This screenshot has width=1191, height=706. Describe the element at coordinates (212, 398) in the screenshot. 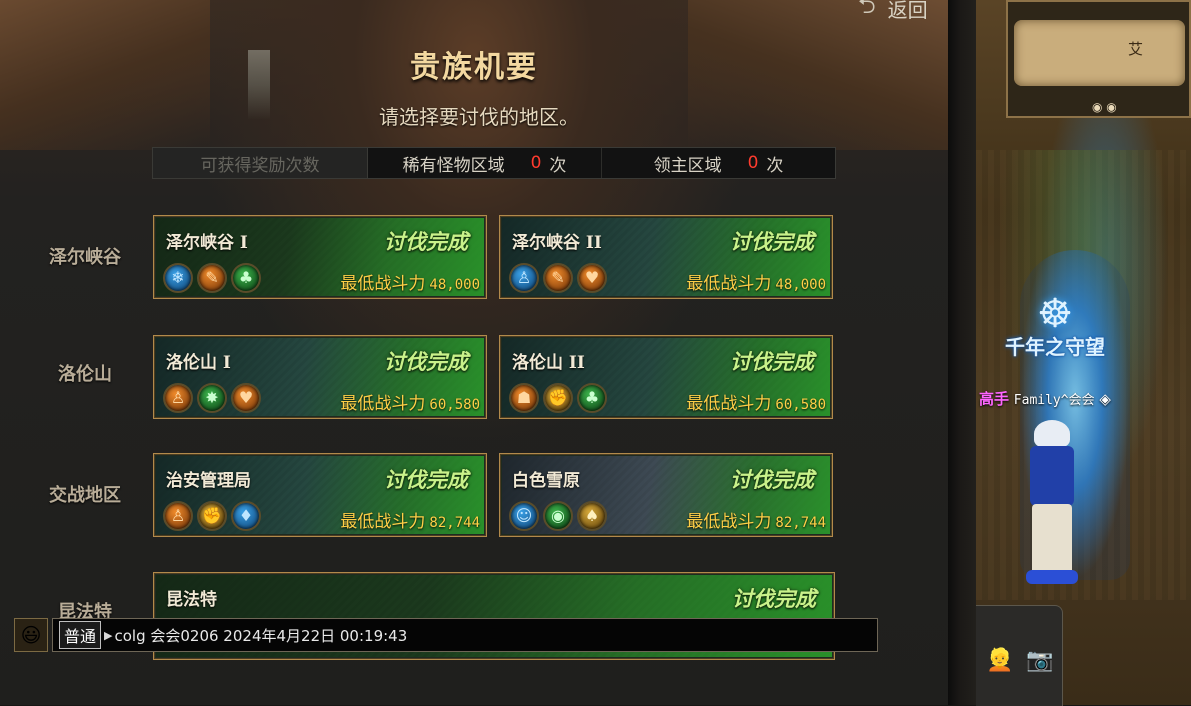

I see `star-icon: ✸` at that location.